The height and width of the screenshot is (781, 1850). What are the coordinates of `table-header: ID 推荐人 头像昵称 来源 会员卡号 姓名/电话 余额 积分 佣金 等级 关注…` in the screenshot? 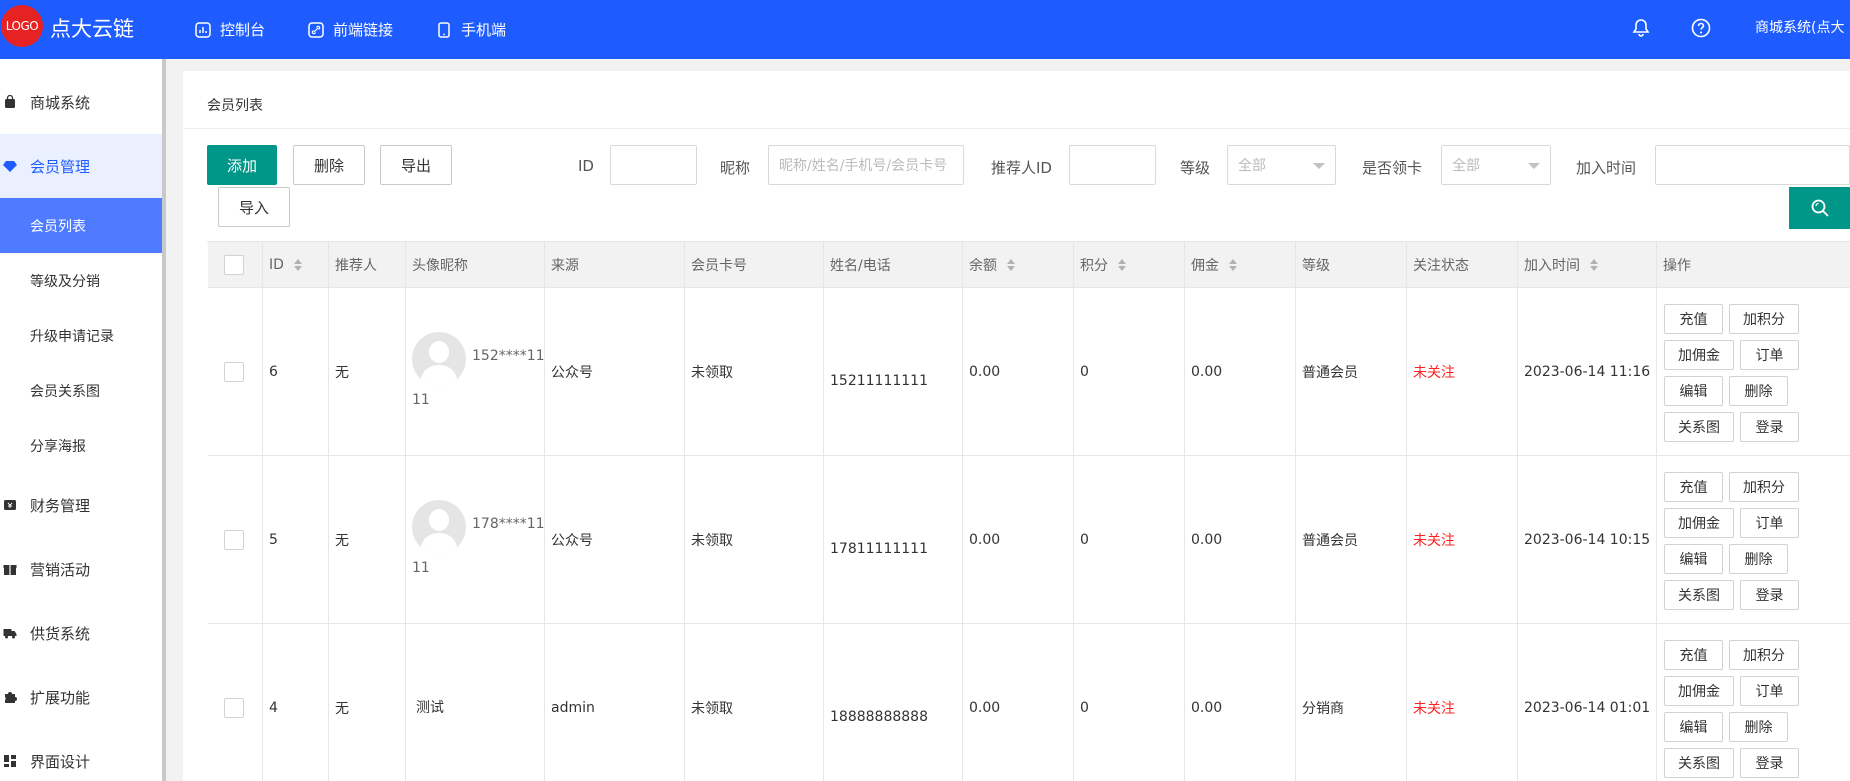 It's located at (1029, 265).